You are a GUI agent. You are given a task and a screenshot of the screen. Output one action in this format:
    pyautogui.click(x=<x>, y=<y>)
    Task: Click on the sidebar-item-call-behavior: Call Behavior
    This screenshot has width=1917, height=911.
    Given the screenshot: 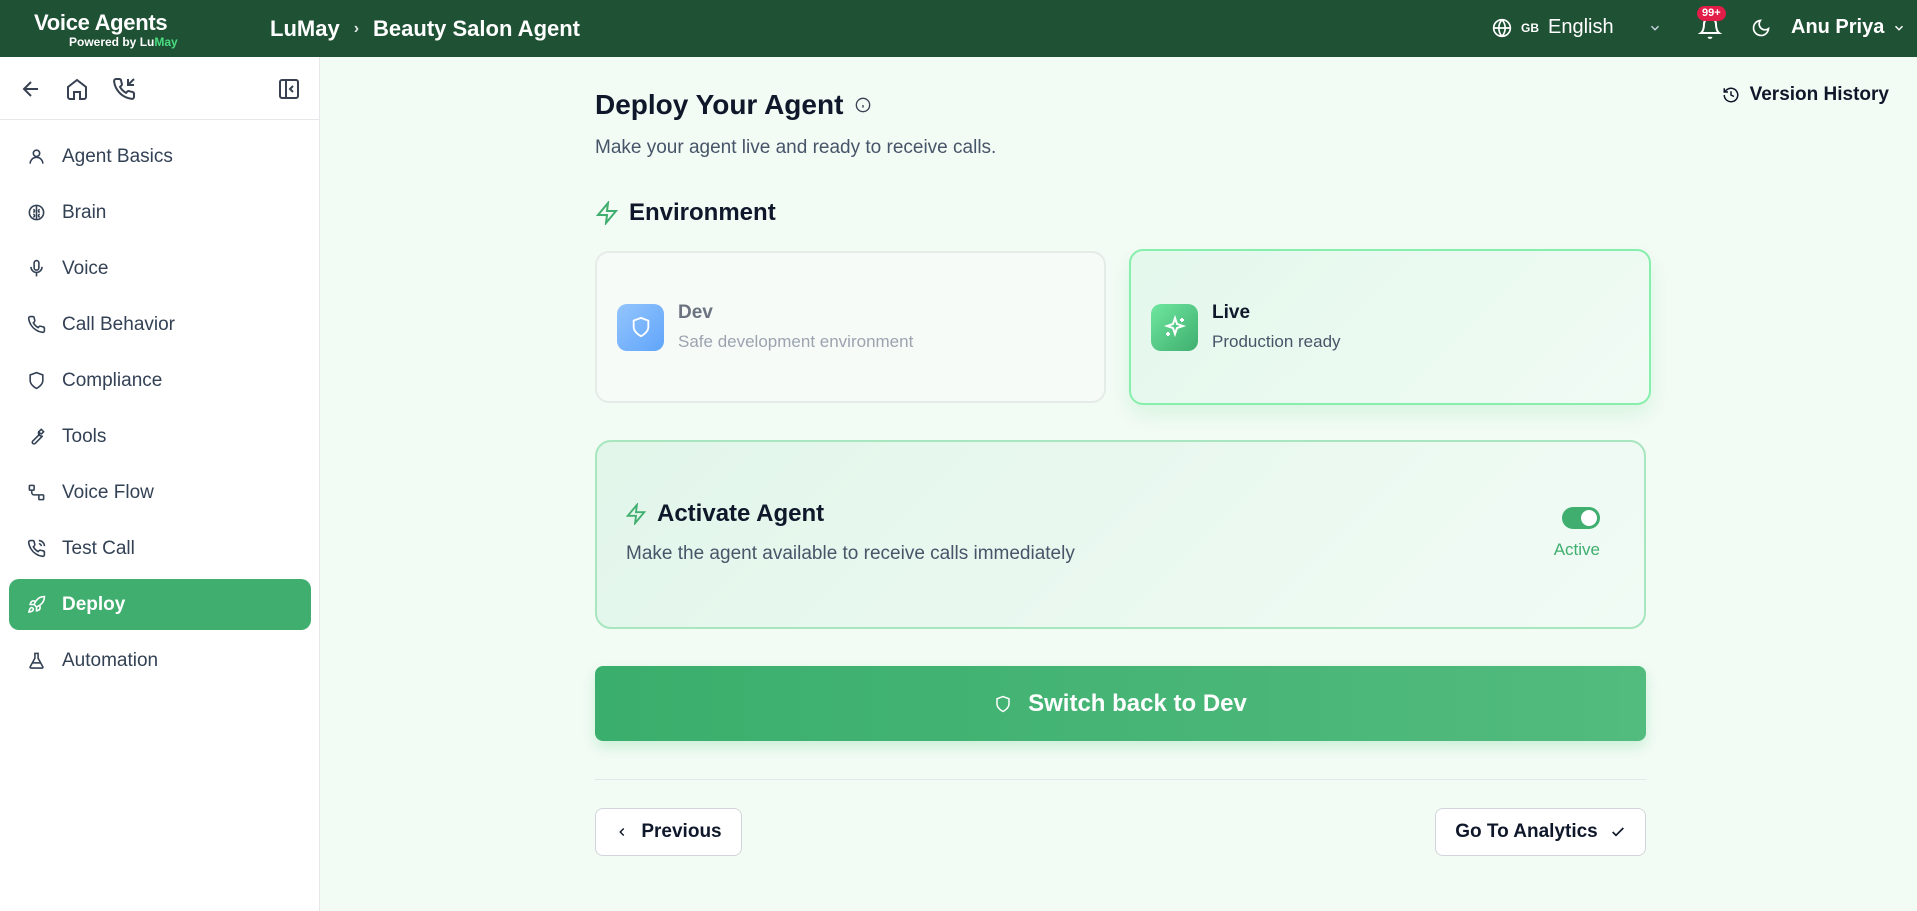 What is the action you would take?
    pyautogui.click(x=160, y=324)
    